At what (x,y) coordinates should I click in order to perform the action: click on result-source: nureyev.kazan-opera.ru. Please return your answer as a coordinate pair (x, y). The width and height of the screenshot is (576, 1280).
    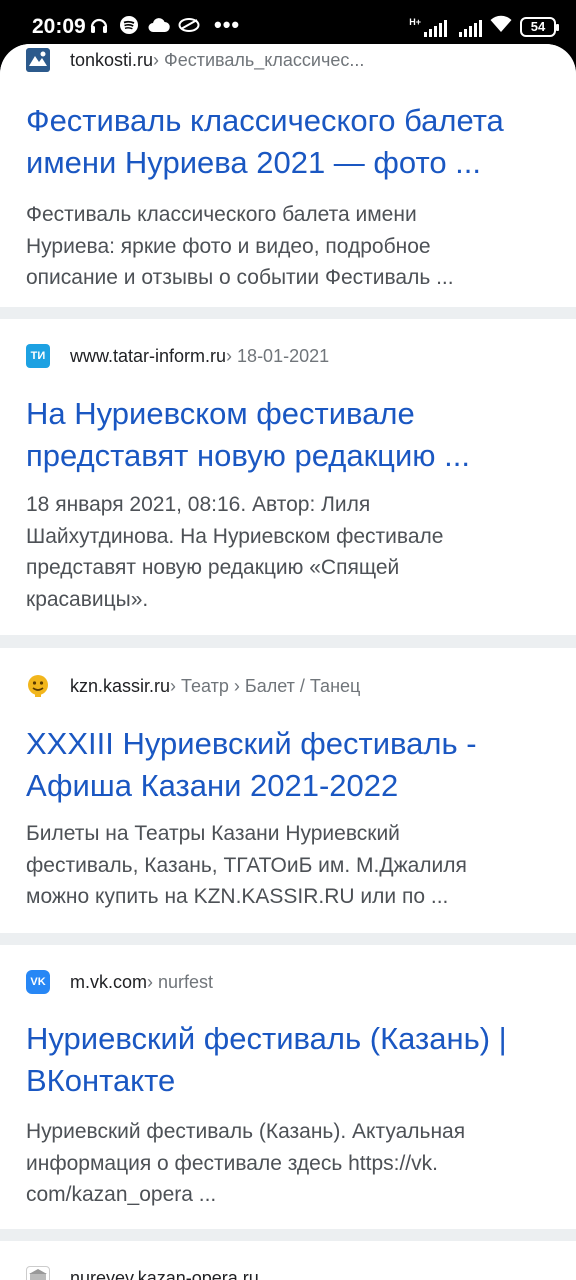
    Looking at the image, I should click on (142, 1273).